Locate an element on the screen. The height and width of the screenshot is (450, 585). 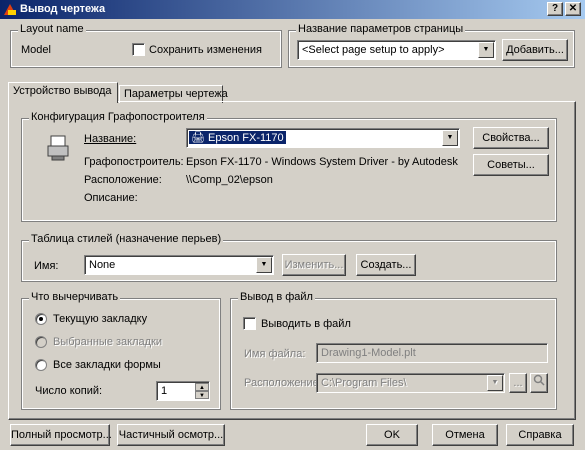
plotter-name-combo: 🖨 Epson FX-1170 ▼ is located at coordinates (323, 138).